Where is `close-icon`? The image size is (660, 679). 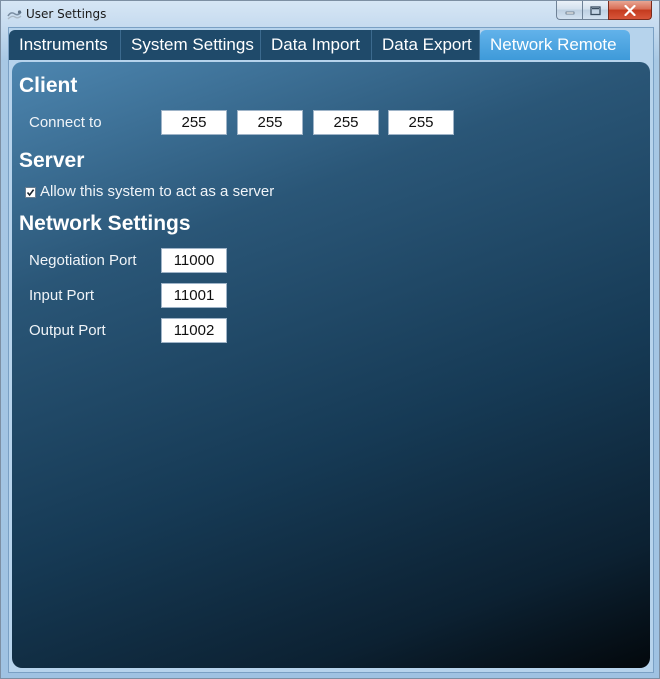
close-icon is located at coordinates (630, 10).